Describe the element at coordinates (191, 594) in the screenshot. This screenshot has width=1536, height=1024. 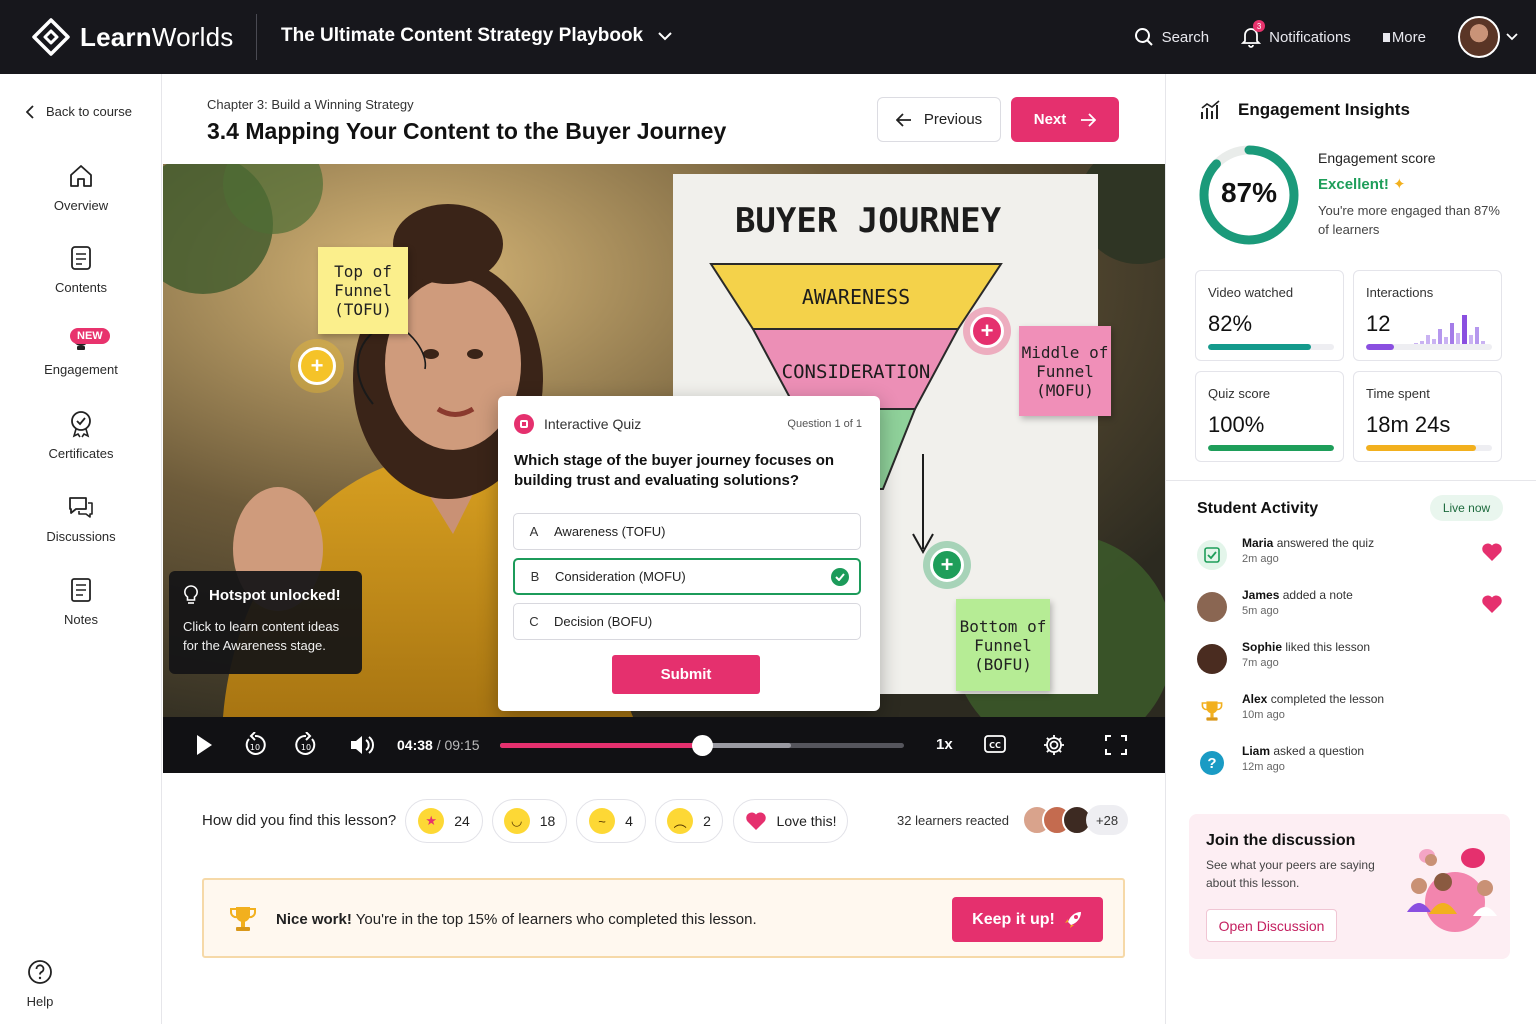
I see `lightbulb-icon` at that location.